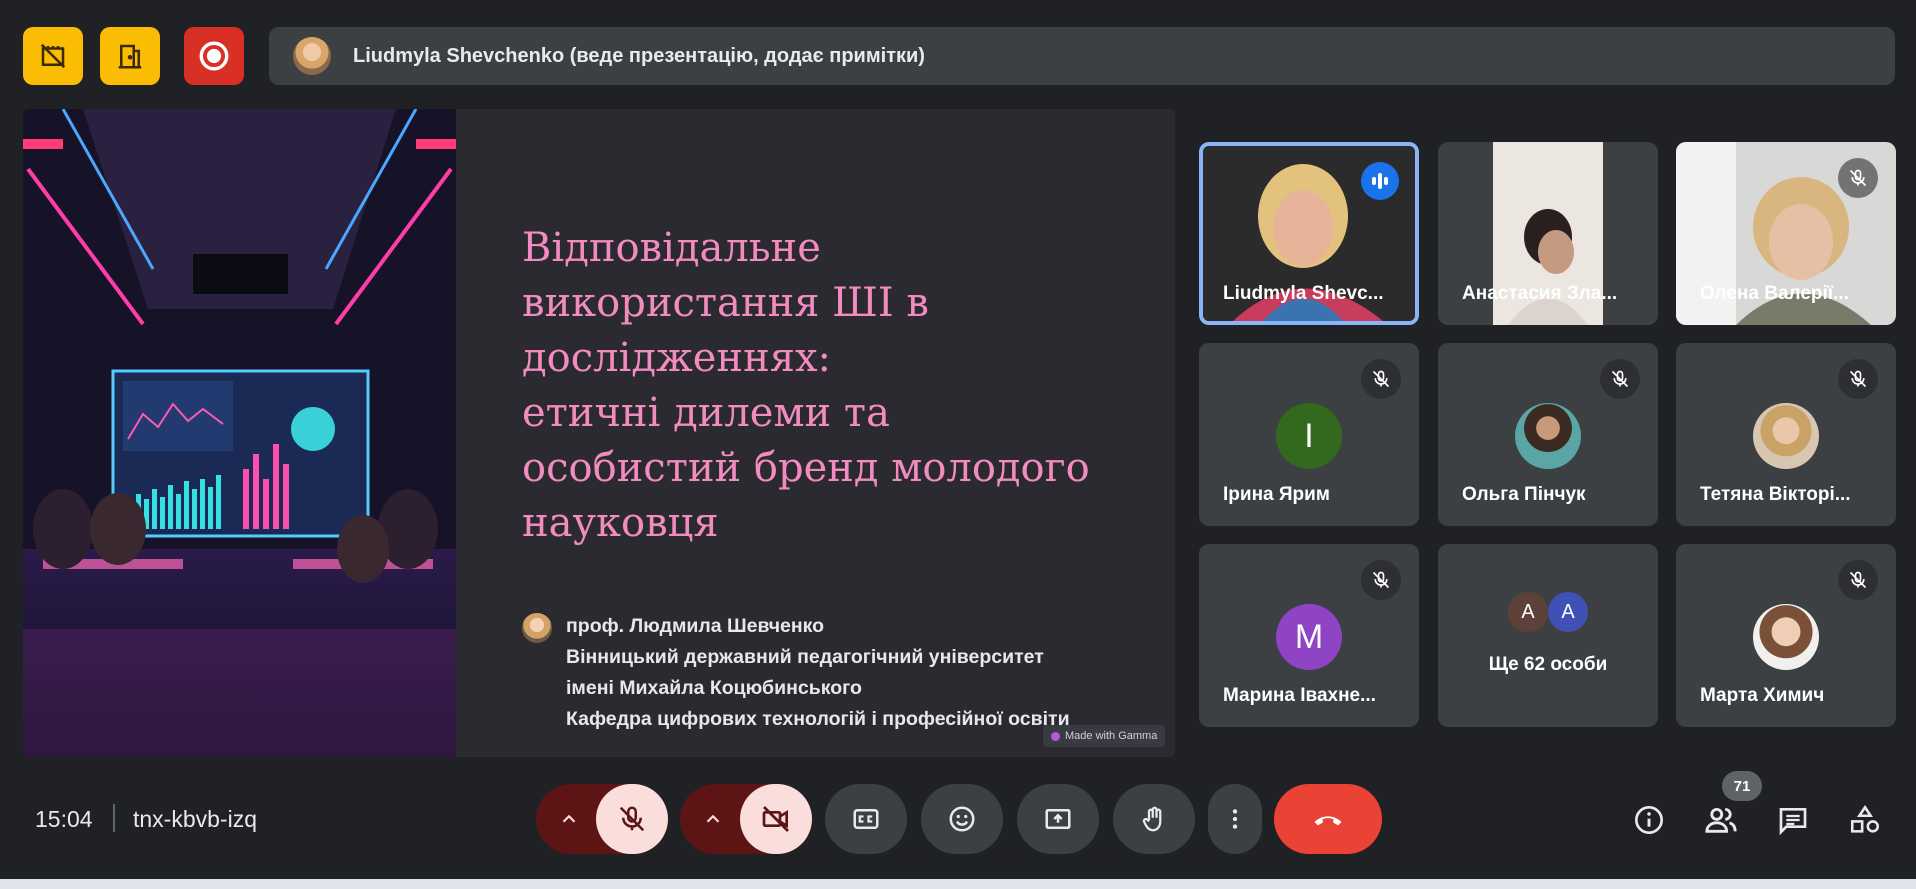 This screenshot has height=889, width=1916. Describe the element at coordinates (695, 626) in the screenshot. I see `author-line: проф. Людмила Шевченко` at that location.